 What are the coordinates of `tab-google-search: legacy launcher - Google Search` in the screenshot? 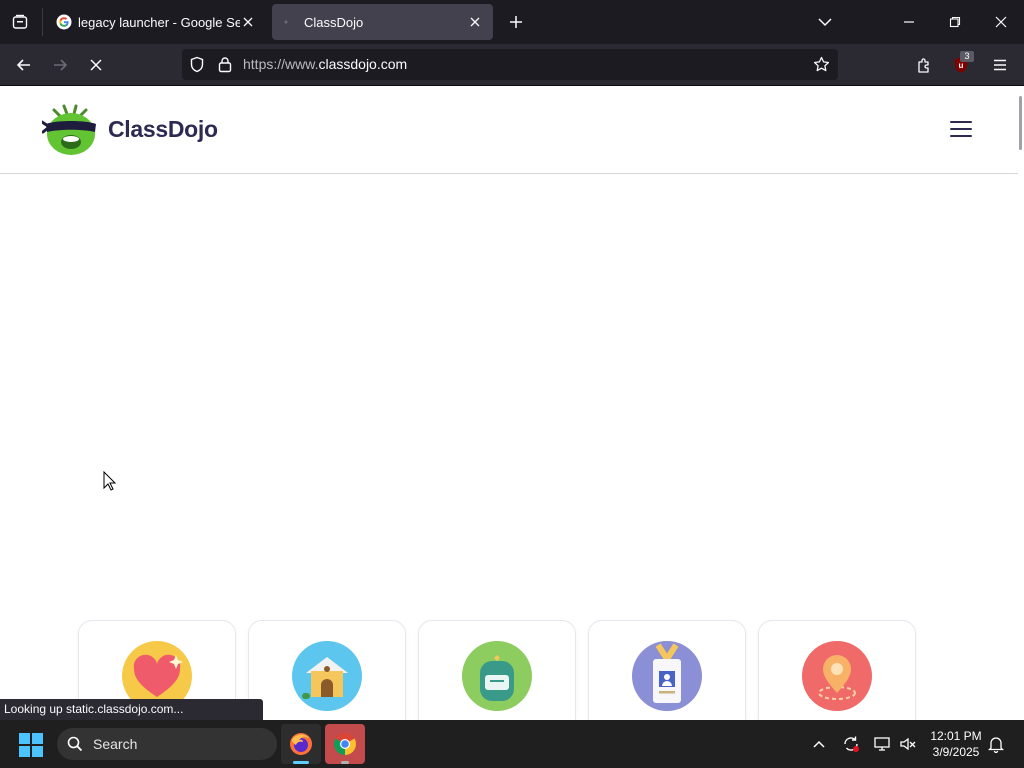 It's located at (156, 22).